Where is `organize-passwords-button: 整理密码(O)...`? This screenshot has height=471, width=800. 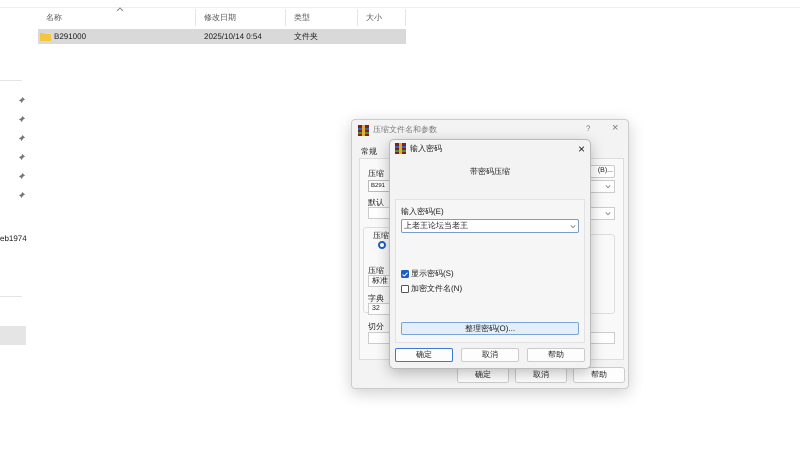
organize-passwords-button: 整理密码(O)... is located at coordinates (490, 328).